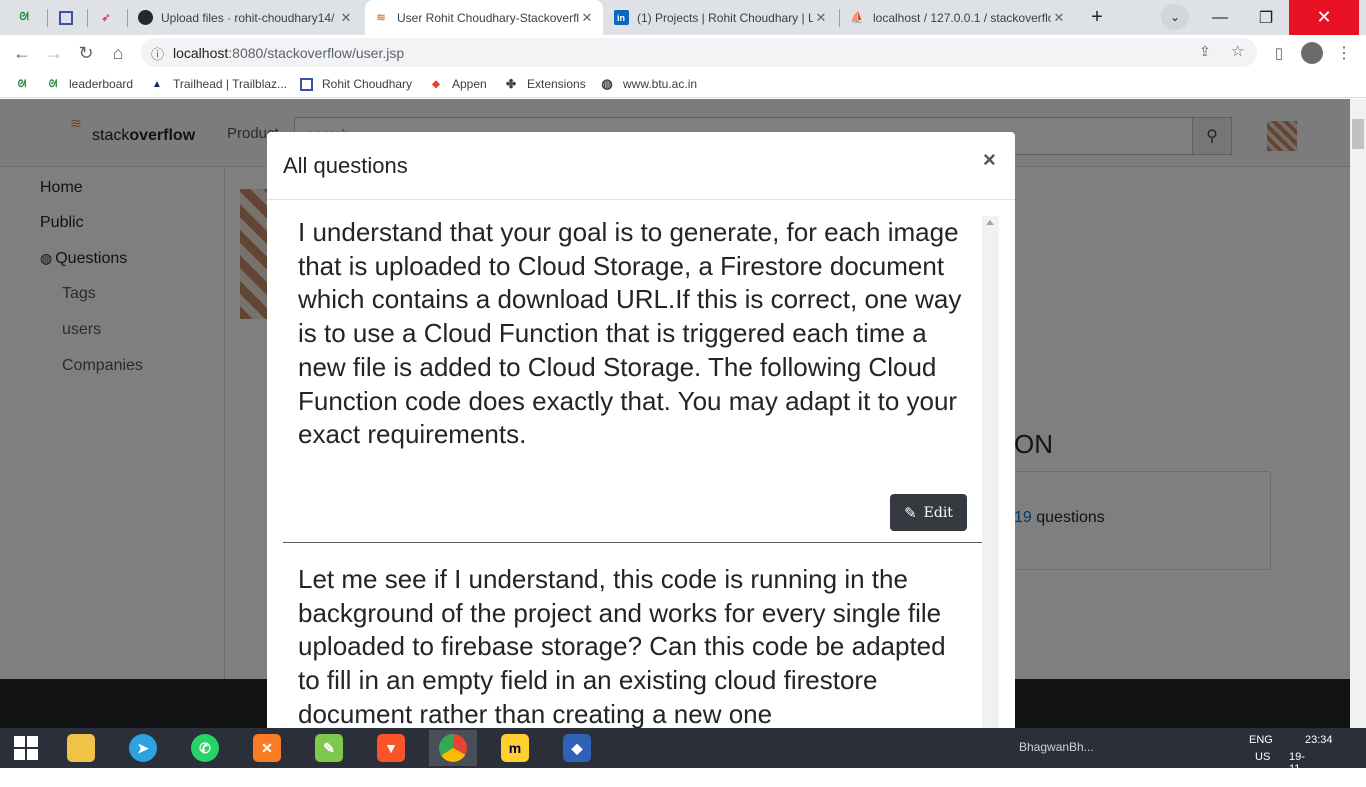 The width and height of the screenshot is (1366, 787). What do you see at coordinates (989, 160) in the screenshot?
I see `close-modal-button: ×` at bounding box center [989, 160].